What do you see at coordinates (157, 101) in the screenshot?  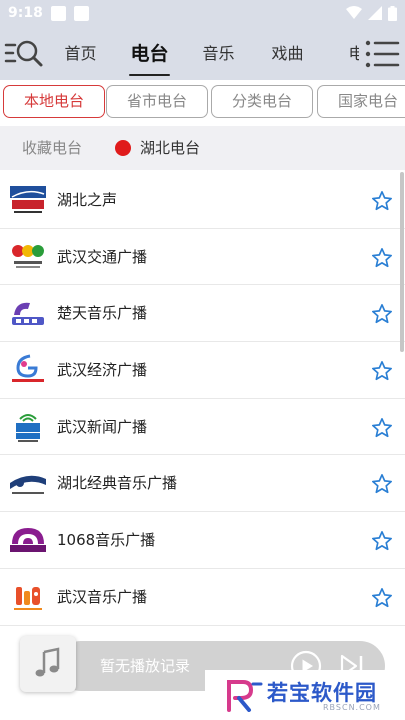 I see `category-provincial: 省市电台` at bounding box center [157, 101].